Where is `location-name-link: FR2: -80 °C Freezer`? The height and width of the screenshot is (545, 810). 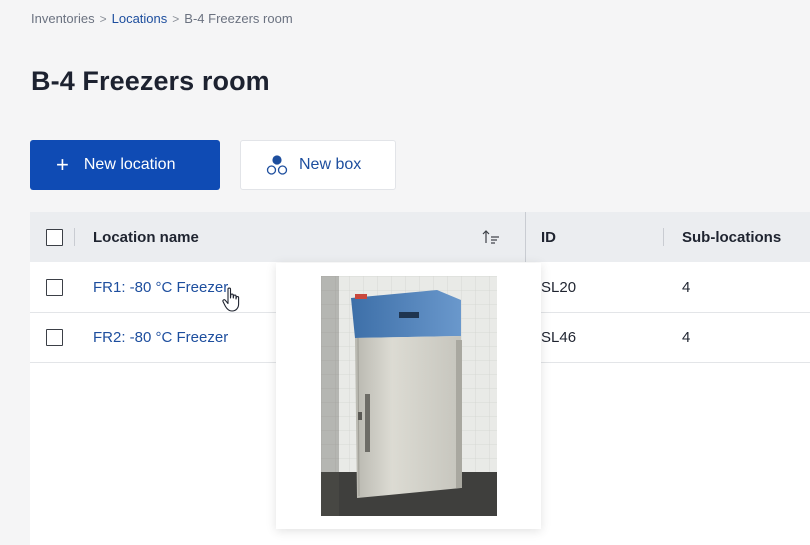
location-name-link: FR2: -80 °C Freezer is located at coordinates (160, 337).